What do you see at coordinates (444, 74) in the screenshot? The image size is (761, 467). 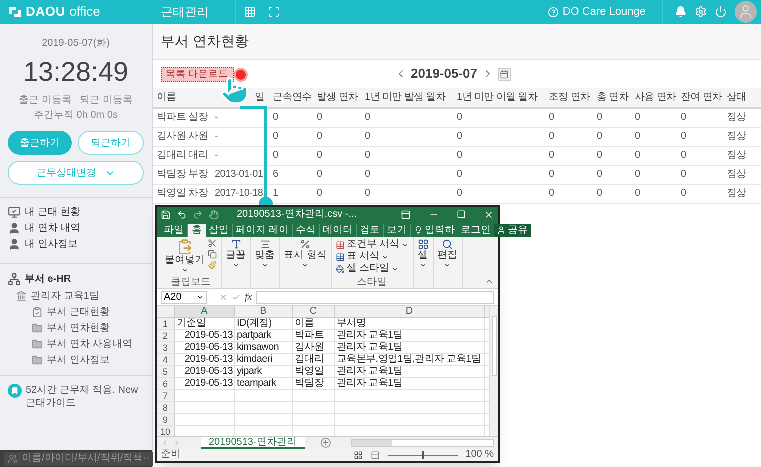 I see `current-date: 2019-05-07` at bounding box center [444, 74].